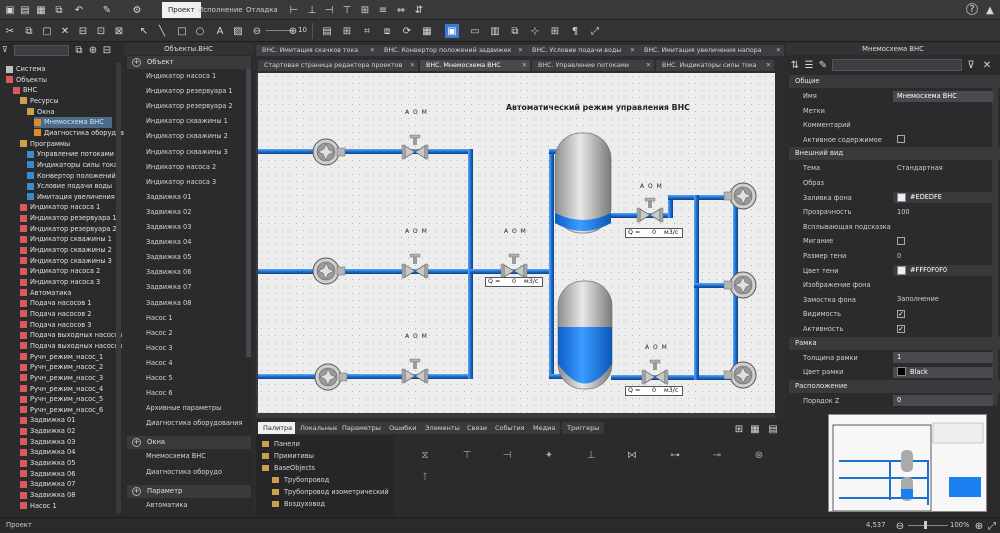 The image size is (1000, 533). What do you see at coordinates (403, 428) in the screenshot?
I see `palette-tab: Ошибки` at bounding box center [403, 428].